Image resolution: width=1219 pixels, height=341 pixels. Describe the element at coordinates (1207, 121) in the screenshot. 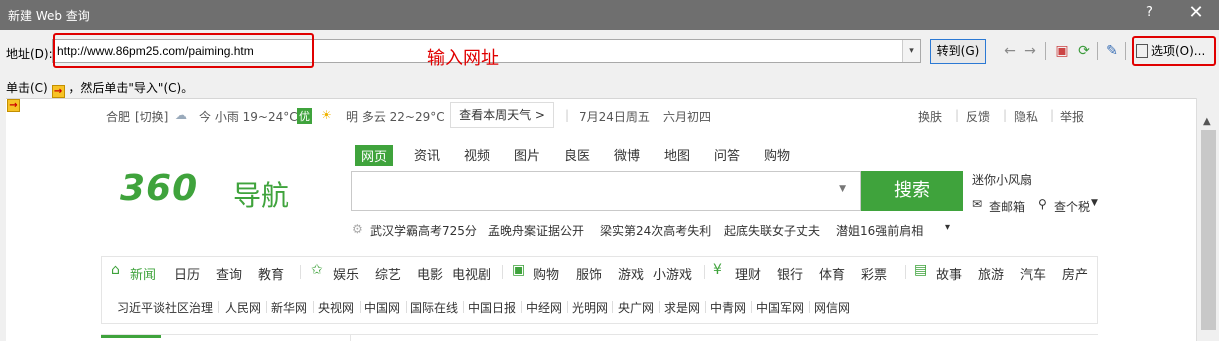

I see `scroll-up-icon: ▲` at that location.